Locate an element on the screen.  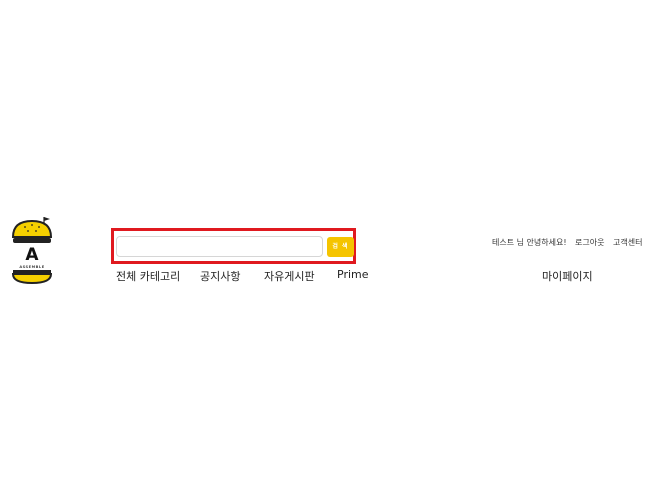
nav-item-free-board: 자유게시판 is located at coordinates (289, 276).